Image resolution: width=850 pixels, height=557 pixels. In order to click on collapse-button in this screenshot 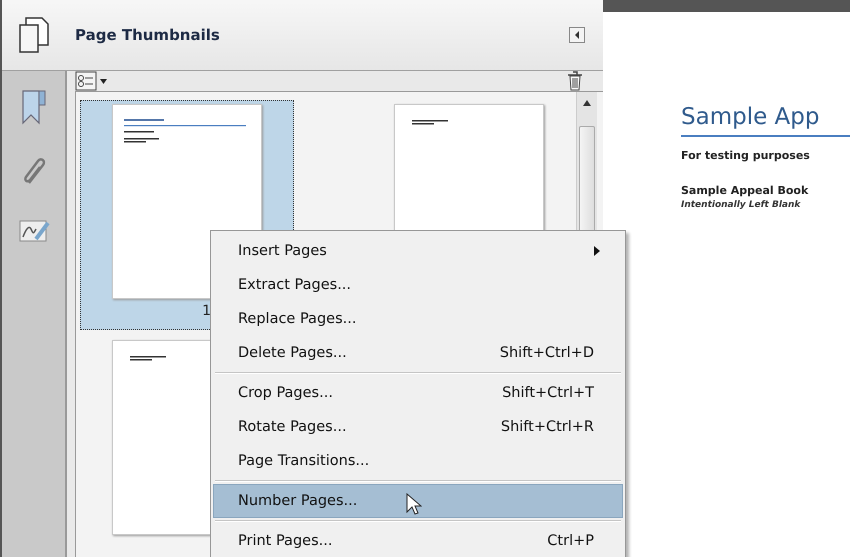, I will do `click(577, 35)`.